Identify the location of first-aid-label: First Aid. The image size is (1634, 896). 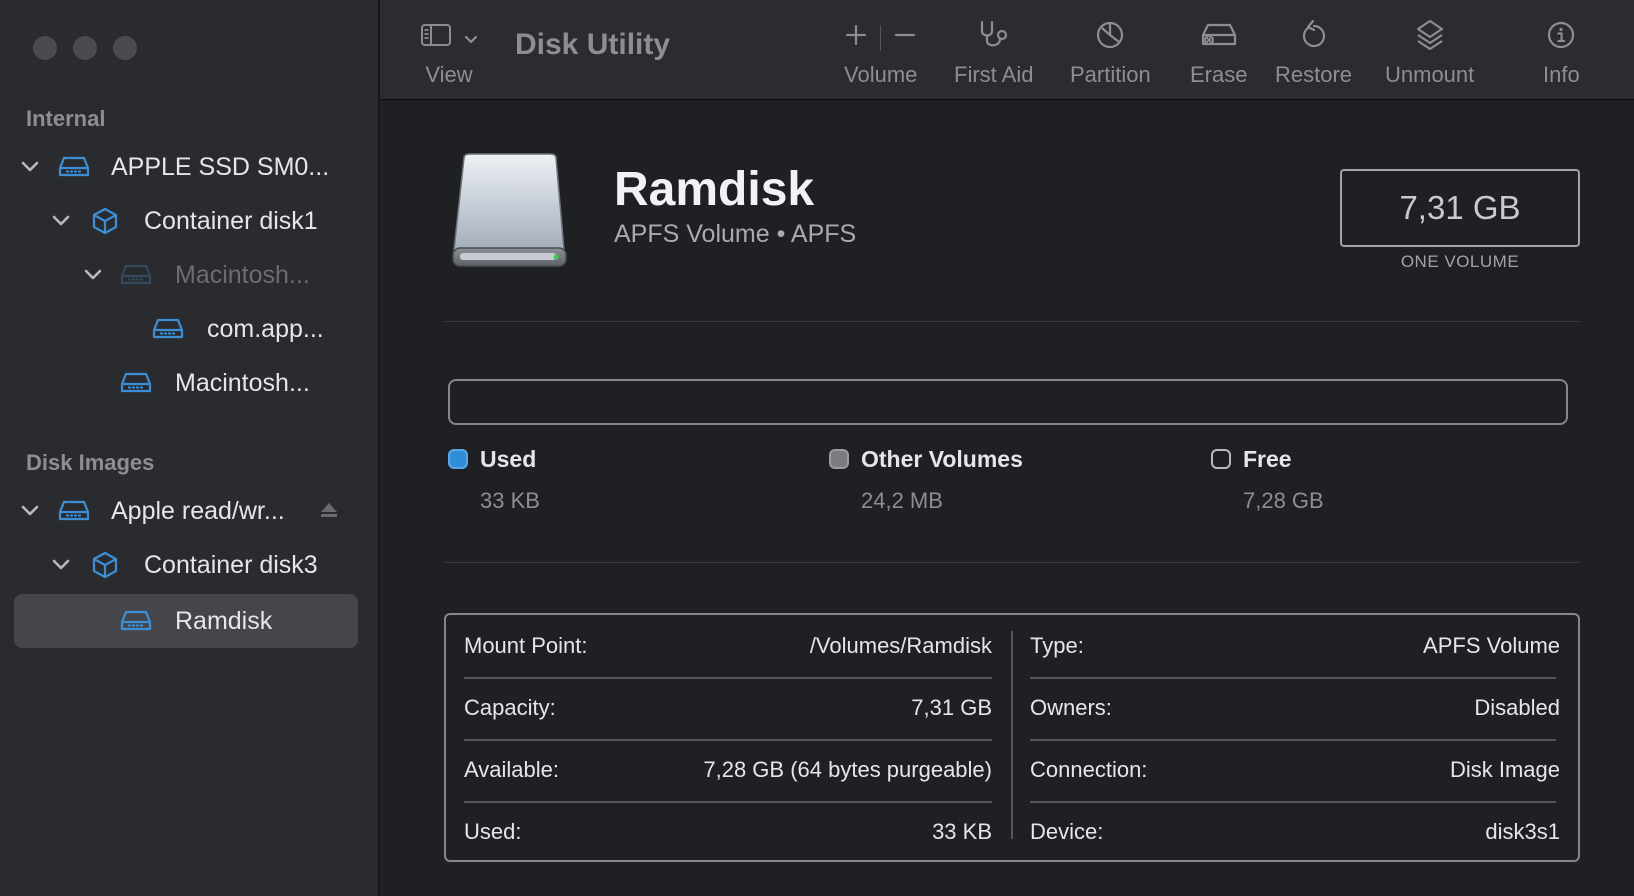
(994, 74).